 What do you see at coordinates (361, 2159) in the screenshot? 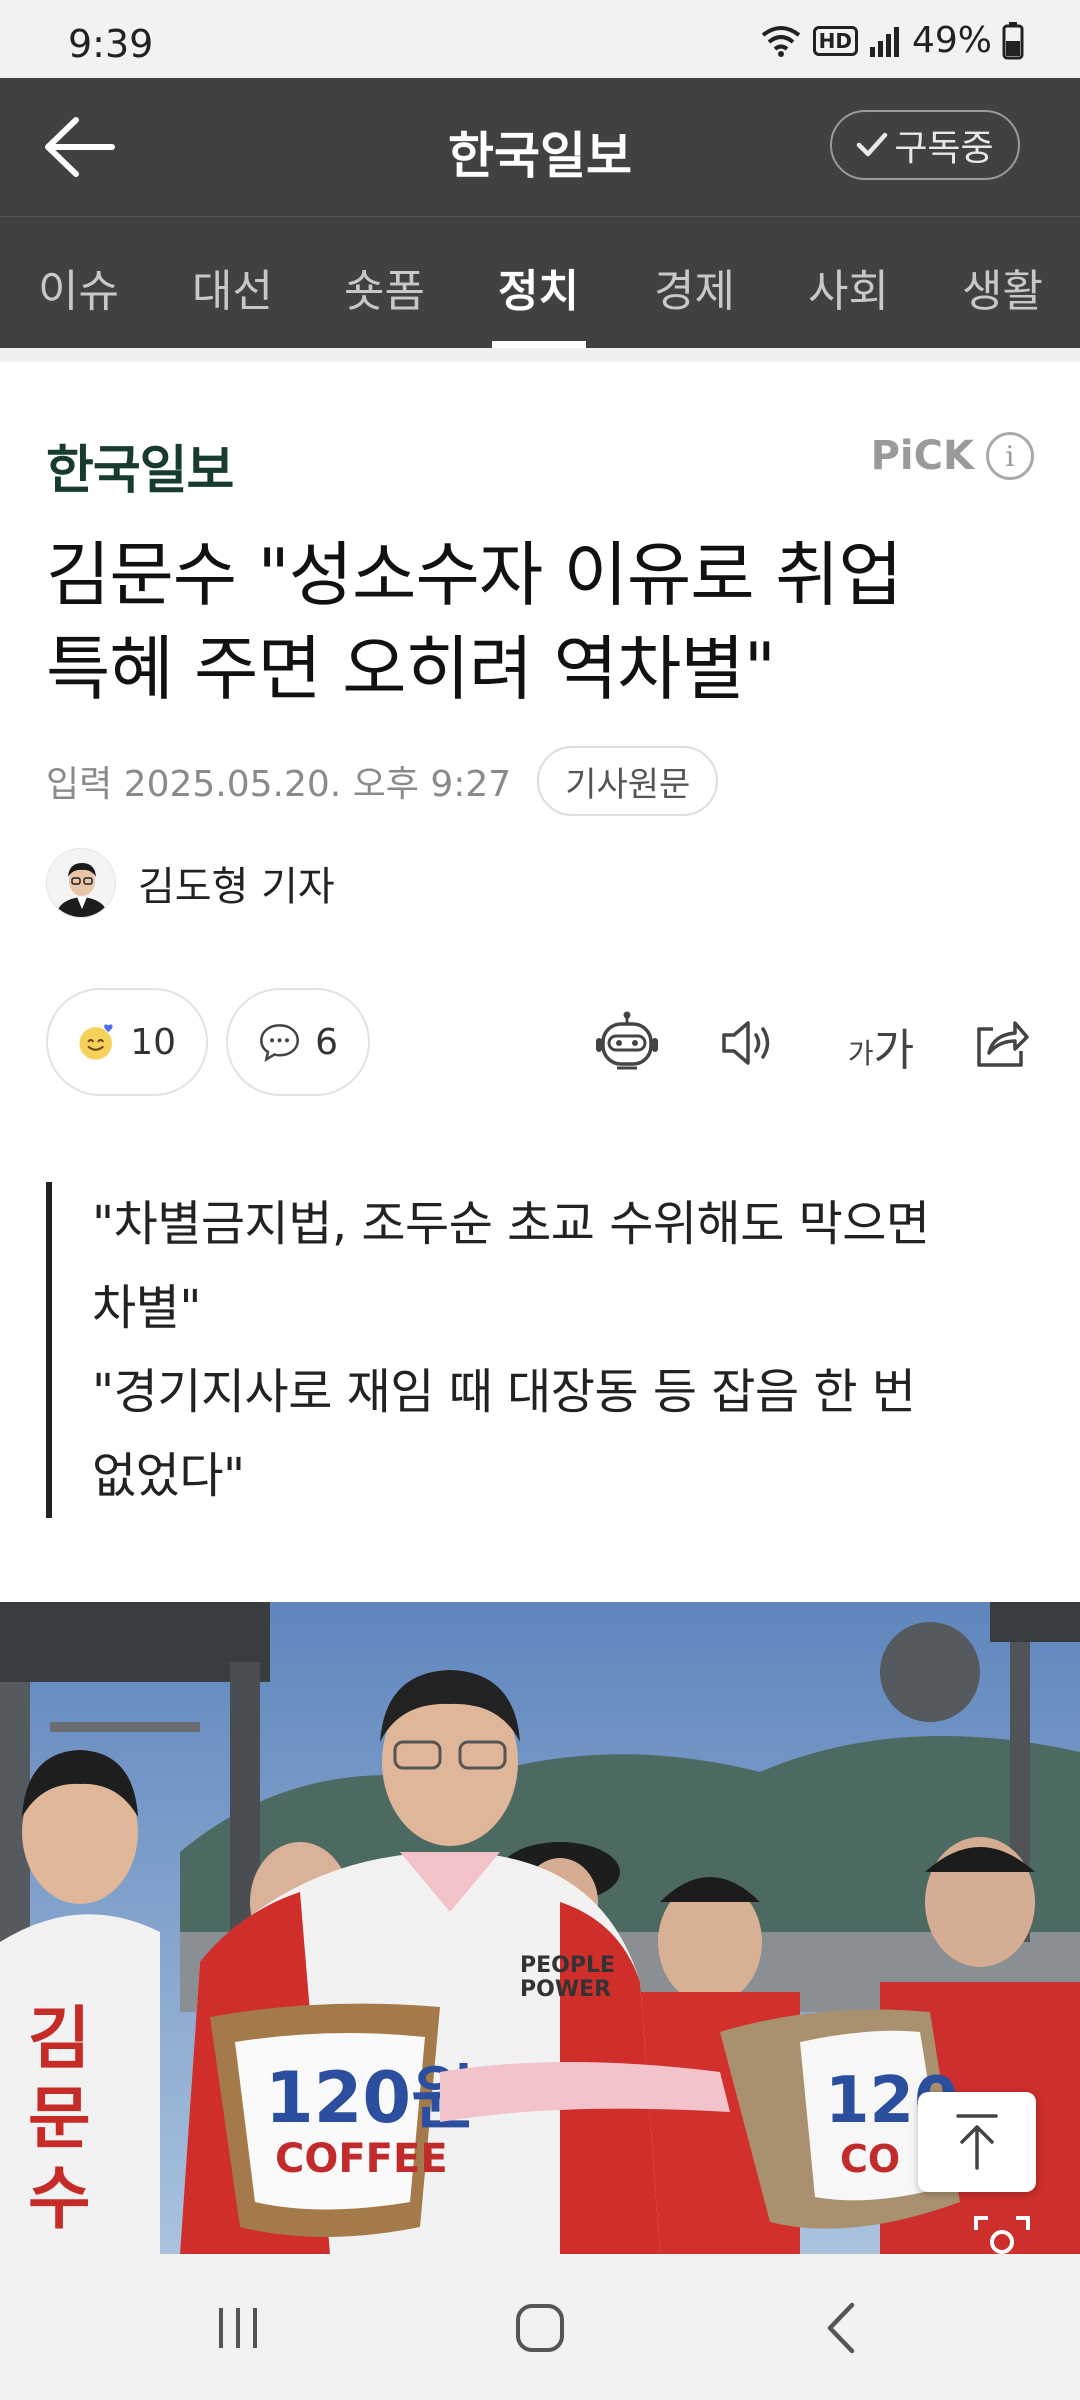
I see `cup-brand-1: COFFEE` at bounding box center [361, 2159].